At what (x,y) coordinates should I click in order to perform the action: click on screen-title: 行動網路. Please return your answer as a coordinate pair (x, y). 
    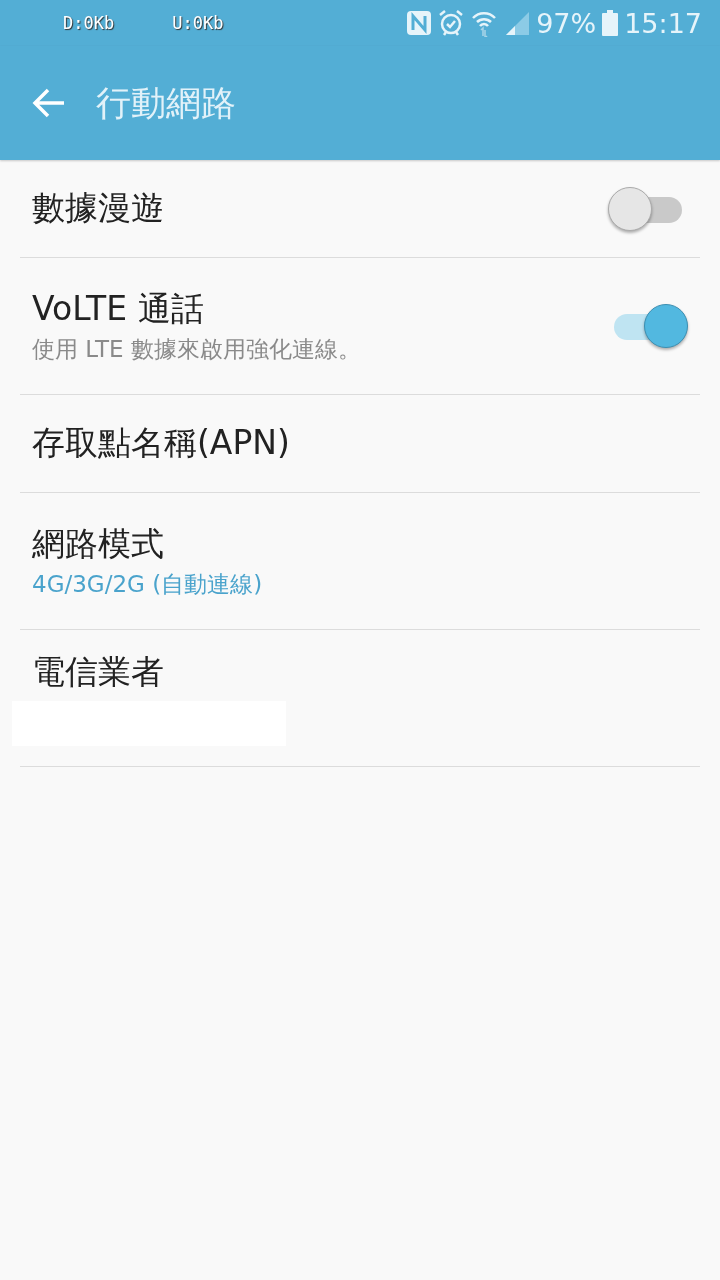
    Looking at the image, I should click on (166, 103).